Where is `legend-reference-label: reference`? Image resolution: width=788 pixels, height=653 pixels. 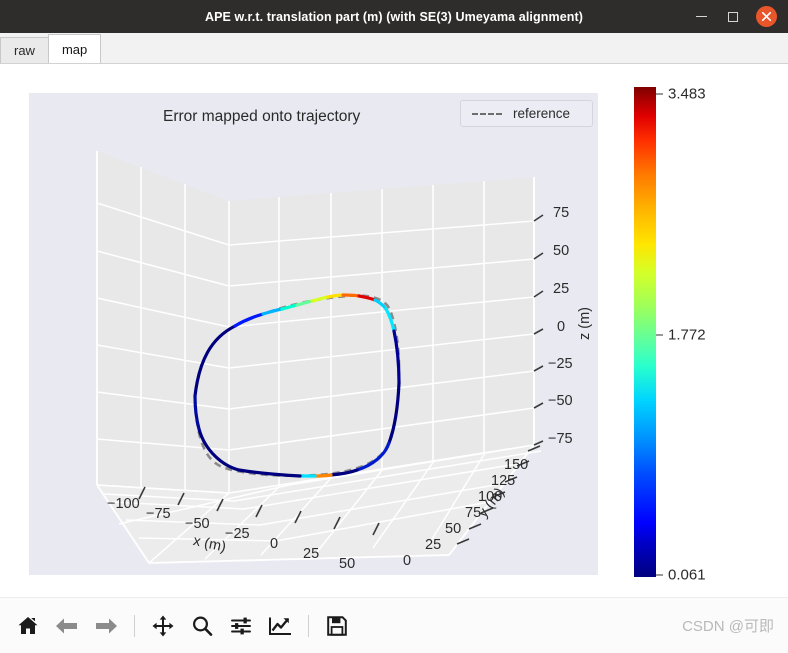
legend-reference-label: reference is located at coordinates (542, 113).